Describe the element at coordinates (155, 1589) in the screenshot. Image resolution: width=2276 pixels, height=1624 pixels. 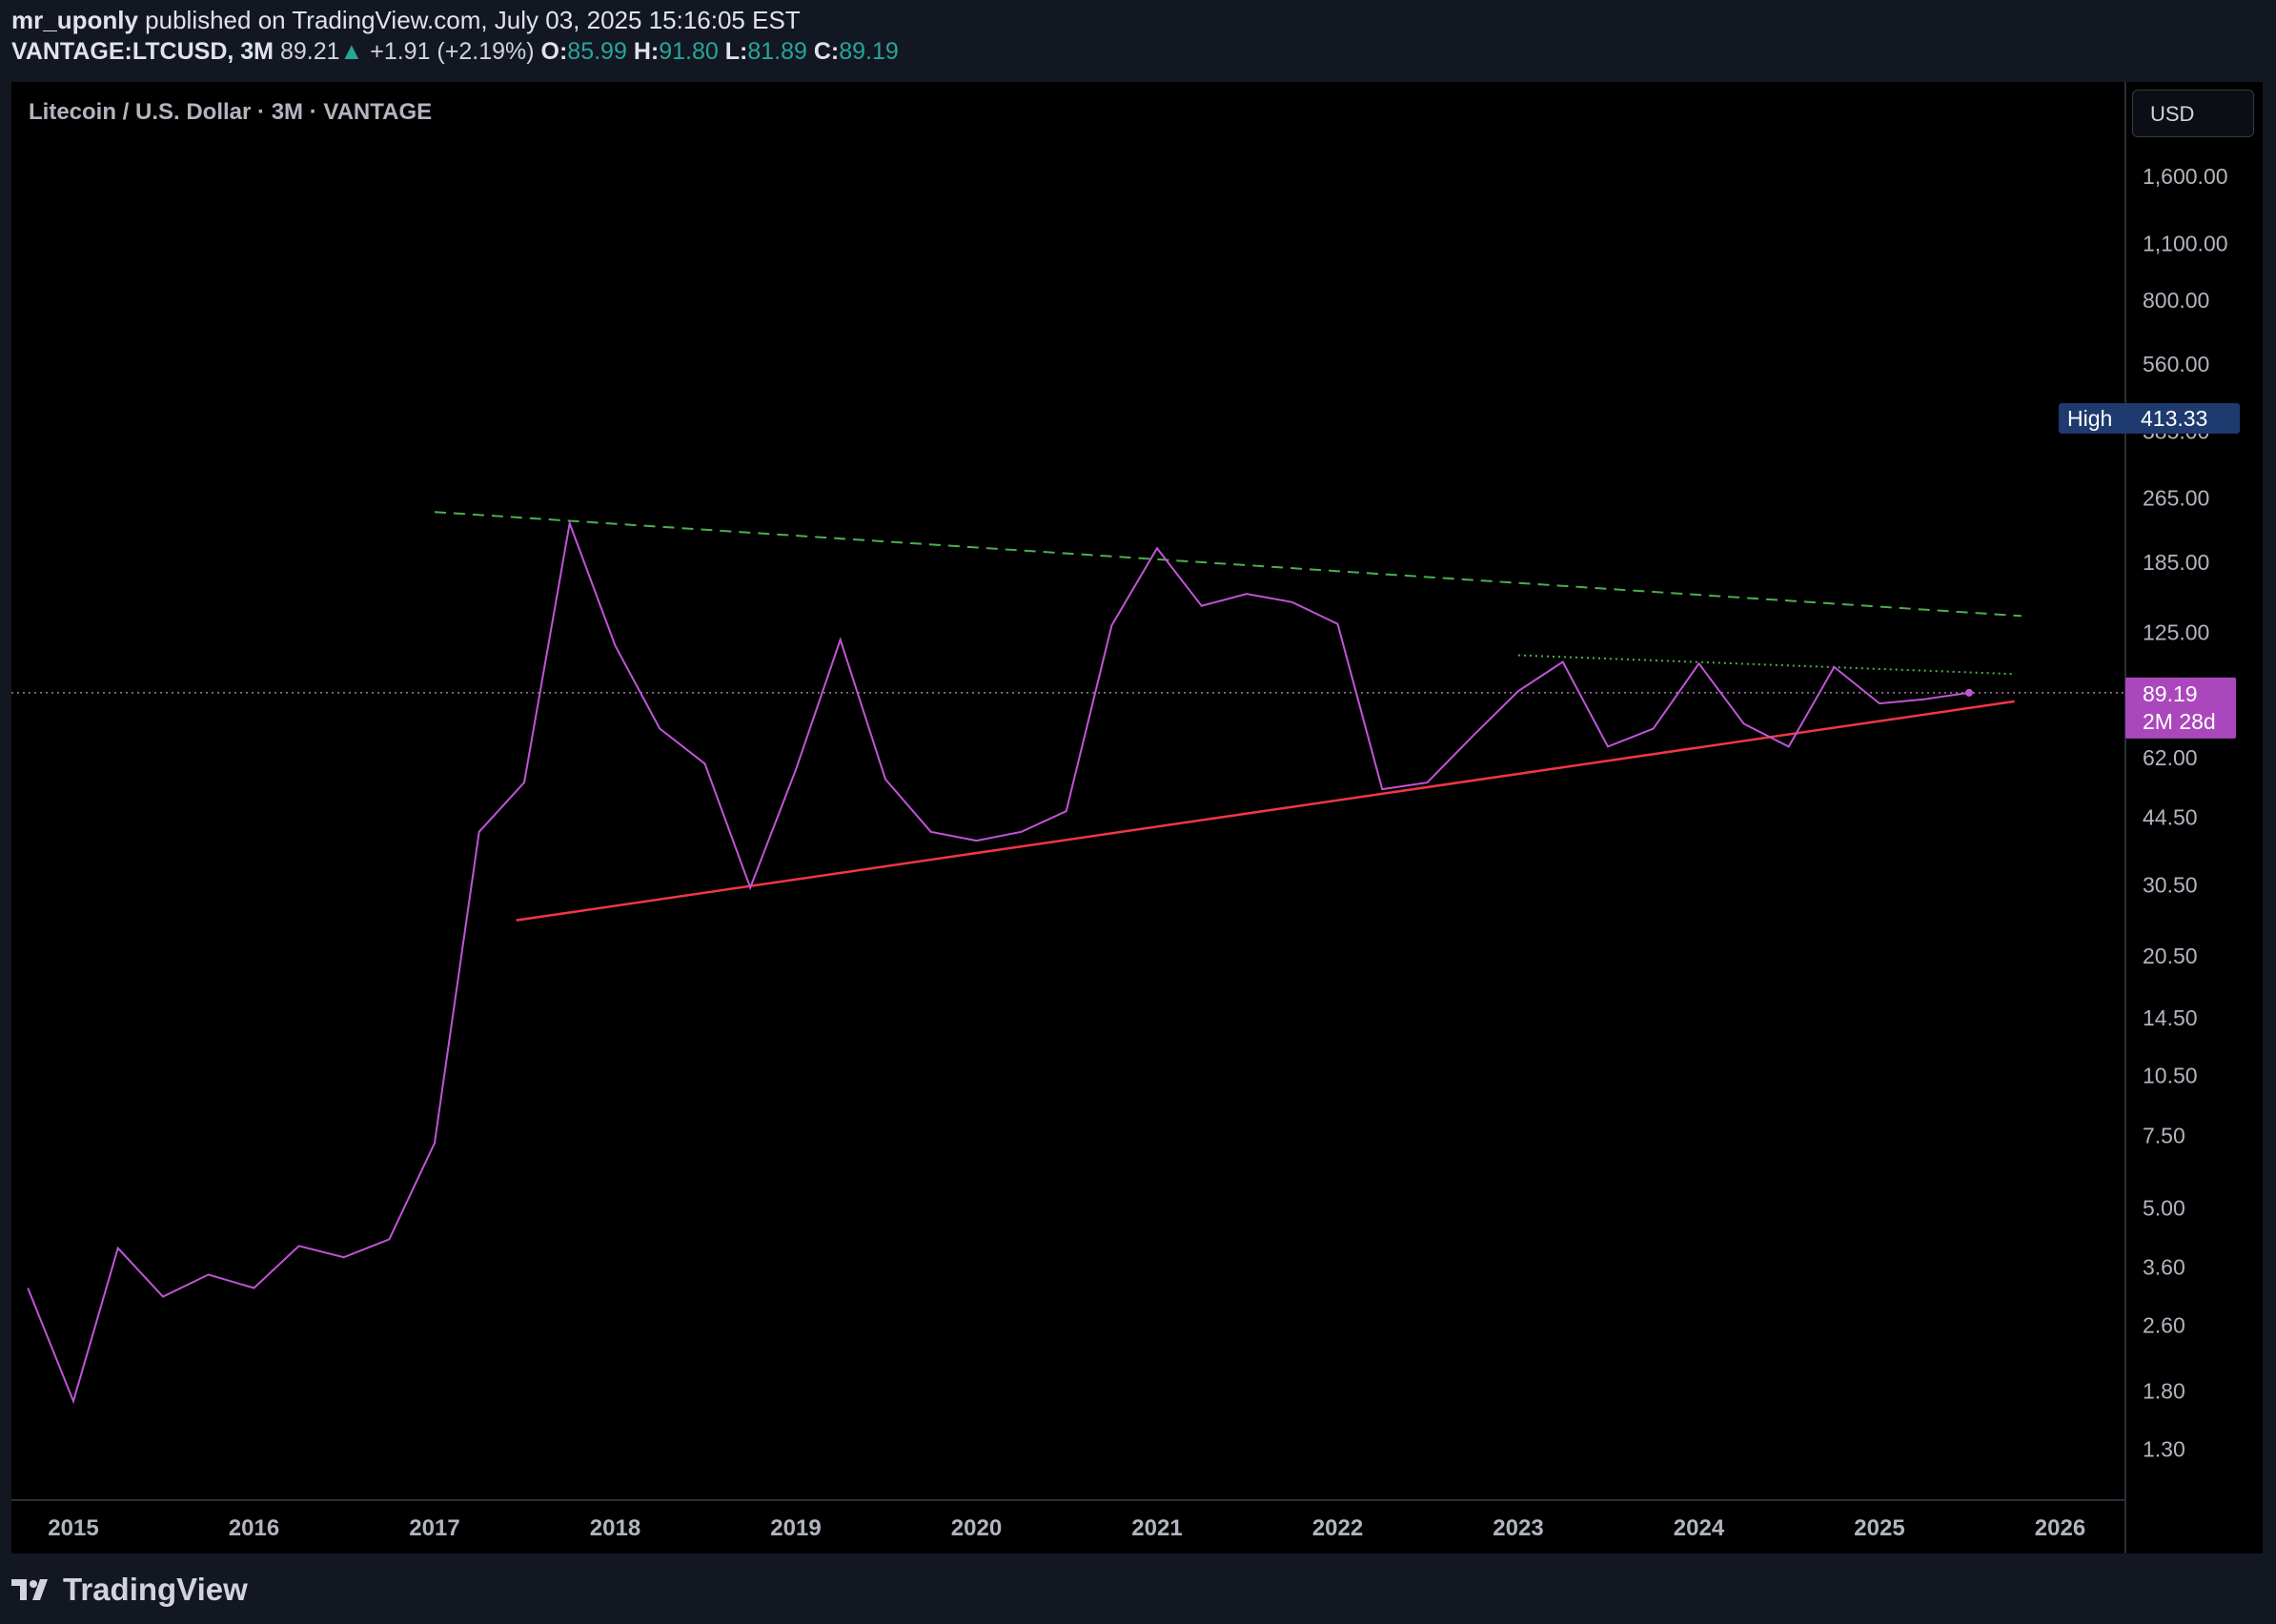
I see `brand-name: TradingView` at that location.